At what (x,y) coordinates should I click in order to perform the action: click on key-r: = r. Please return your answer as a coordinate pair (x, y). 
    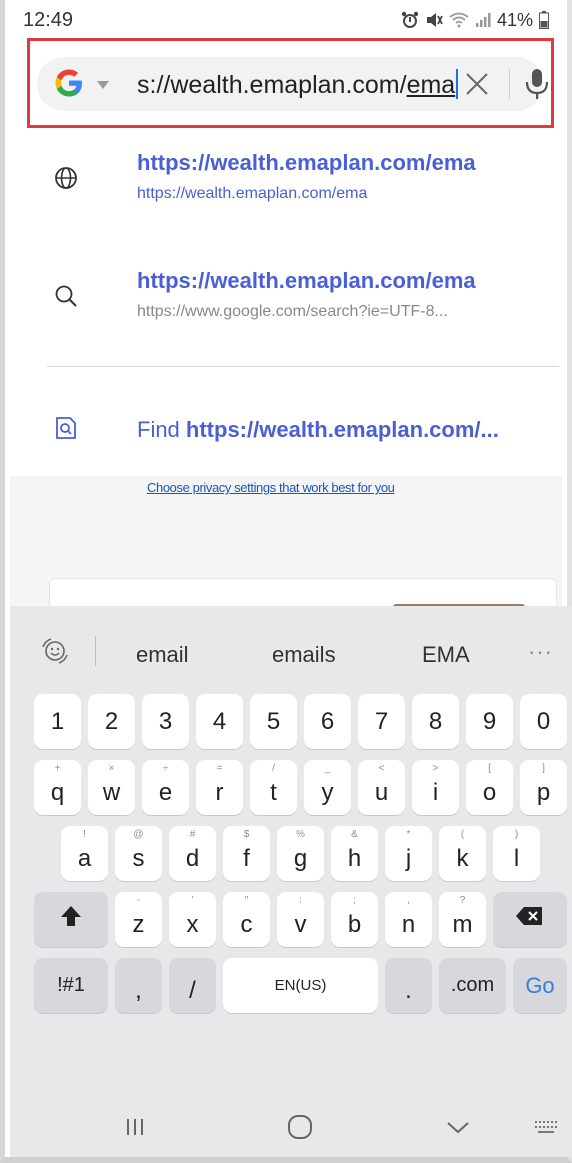
    Looking at the image, I should click on (219, 787).